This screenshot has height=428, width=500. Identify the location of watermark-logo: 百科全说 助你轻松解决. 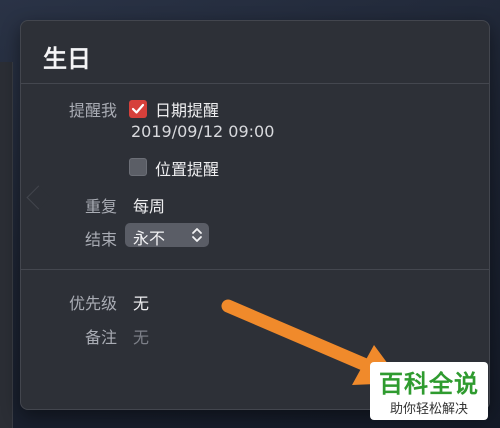
(429, 391).